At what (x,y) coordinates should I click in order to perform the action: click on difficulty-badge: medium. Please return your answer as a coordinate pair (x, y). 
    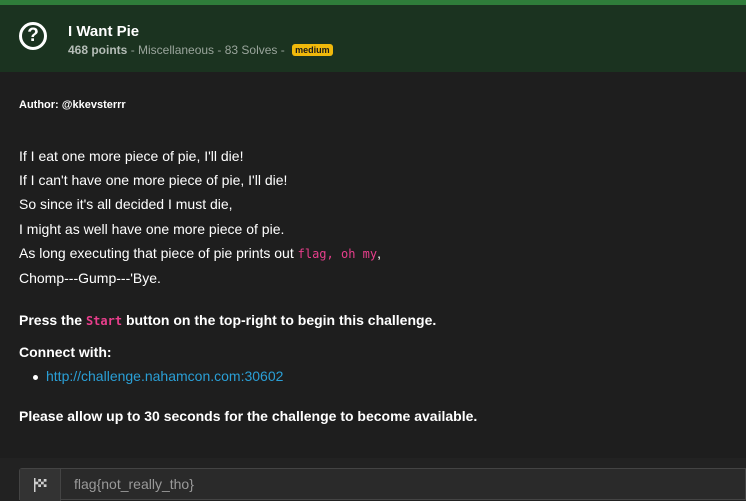
    Looking at the image, I should click on (312, 50).